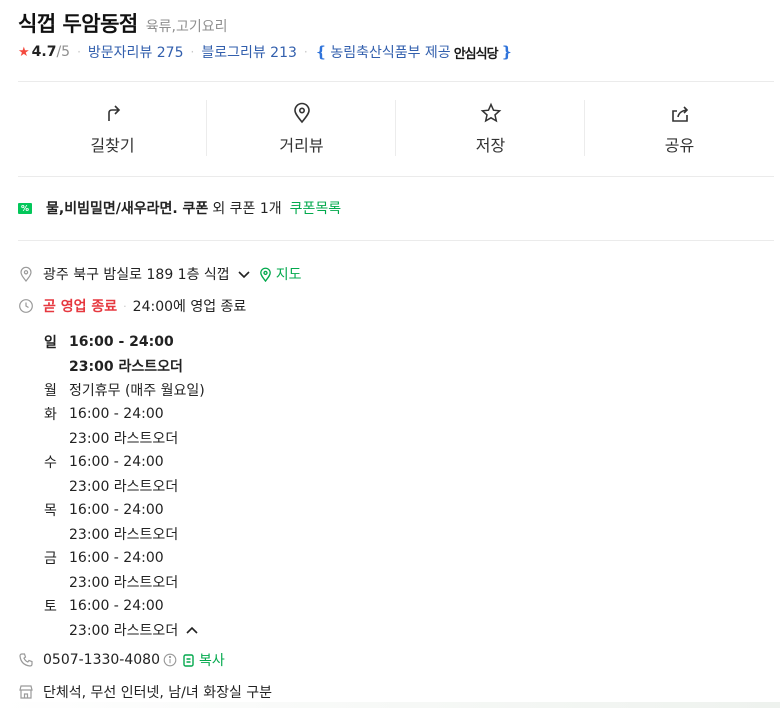 Image resolution: width=780 pixels, height=708 pixels. What do you see at coordinates (679, 145) in the screenshot?
I see `share-label: 공유` at bounding box center [679, 145].